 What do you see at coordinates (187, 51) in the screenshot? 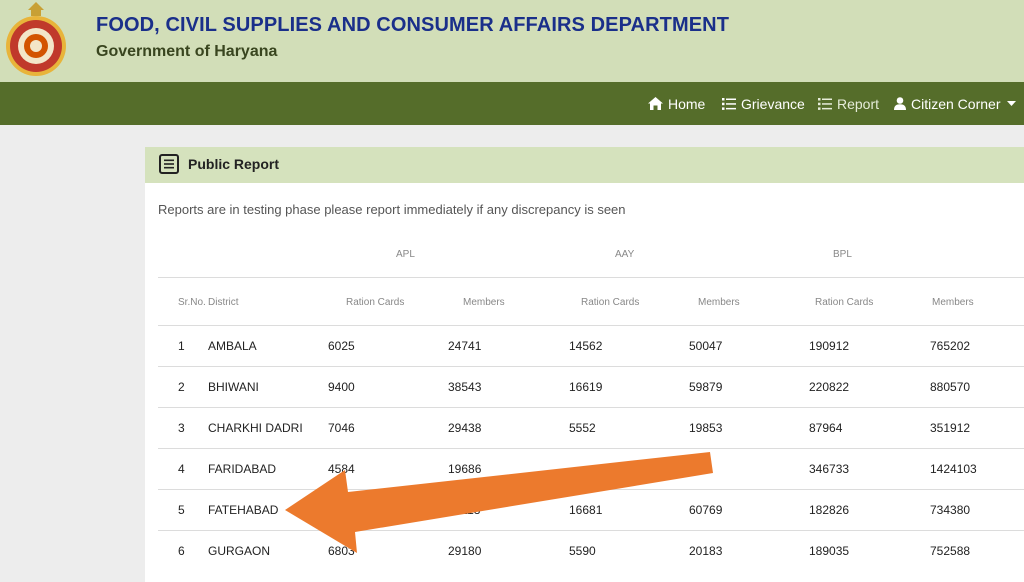
I see `government-subtitle: Government of Haryana` at bounding box center [187, 51].